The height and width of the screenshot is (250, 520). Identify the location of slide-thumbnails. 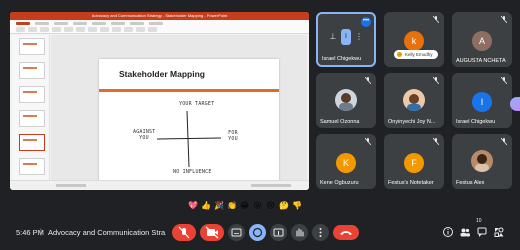
(31, 107).